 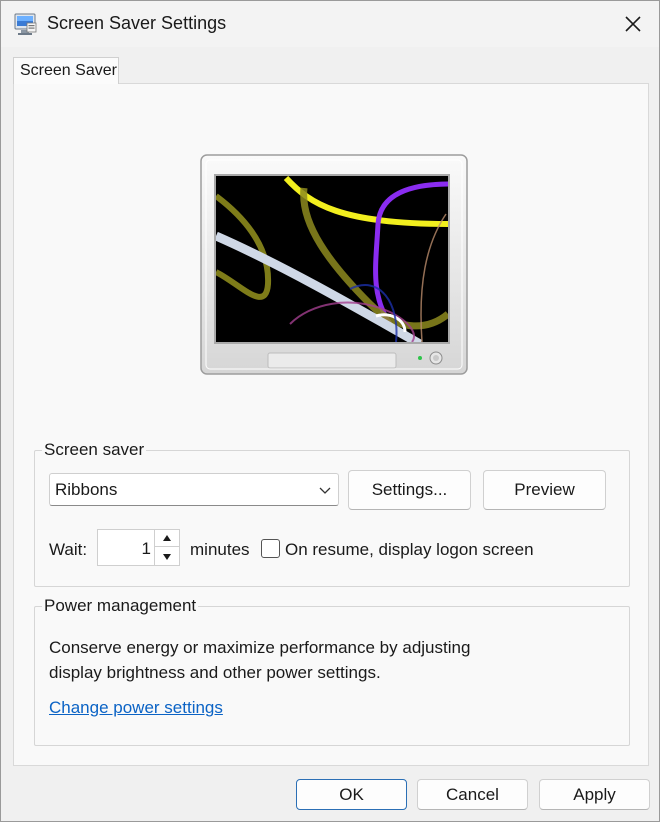 What do you see at coordinates (472, 794) in the screenshot?
I see `cancel-button: Cancel` at bounding box center [472, 794].